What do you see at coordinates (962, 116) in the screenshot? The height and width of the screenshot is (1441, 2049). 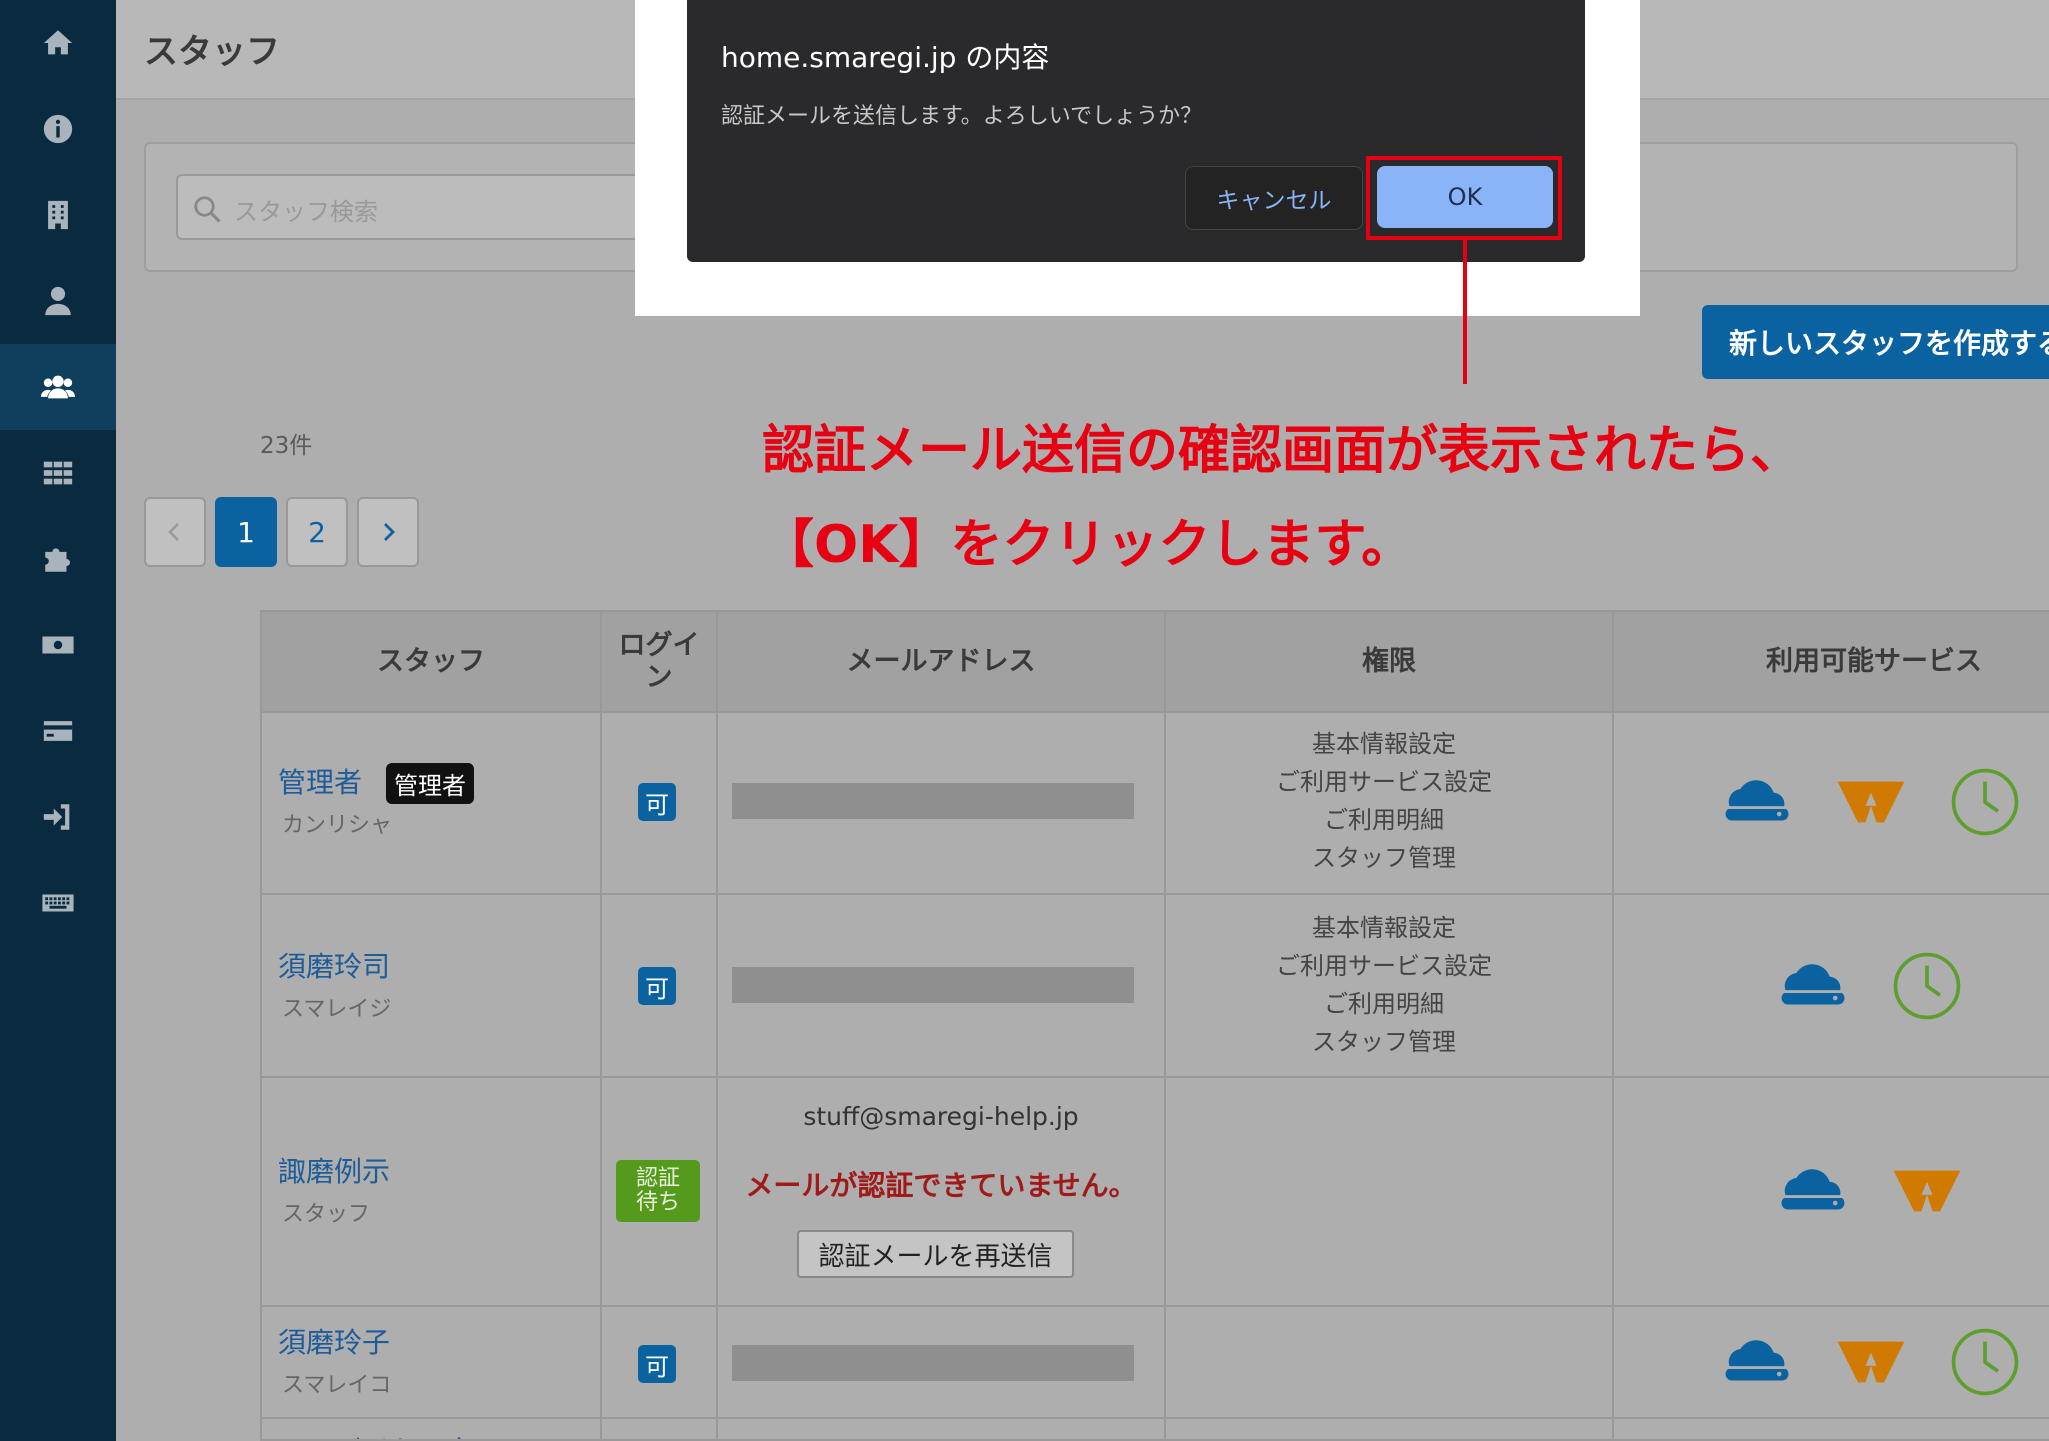 I see `dialog-message: 認証メールを送信します。よろしいでしょうか？` at bounding box center [962, 116].